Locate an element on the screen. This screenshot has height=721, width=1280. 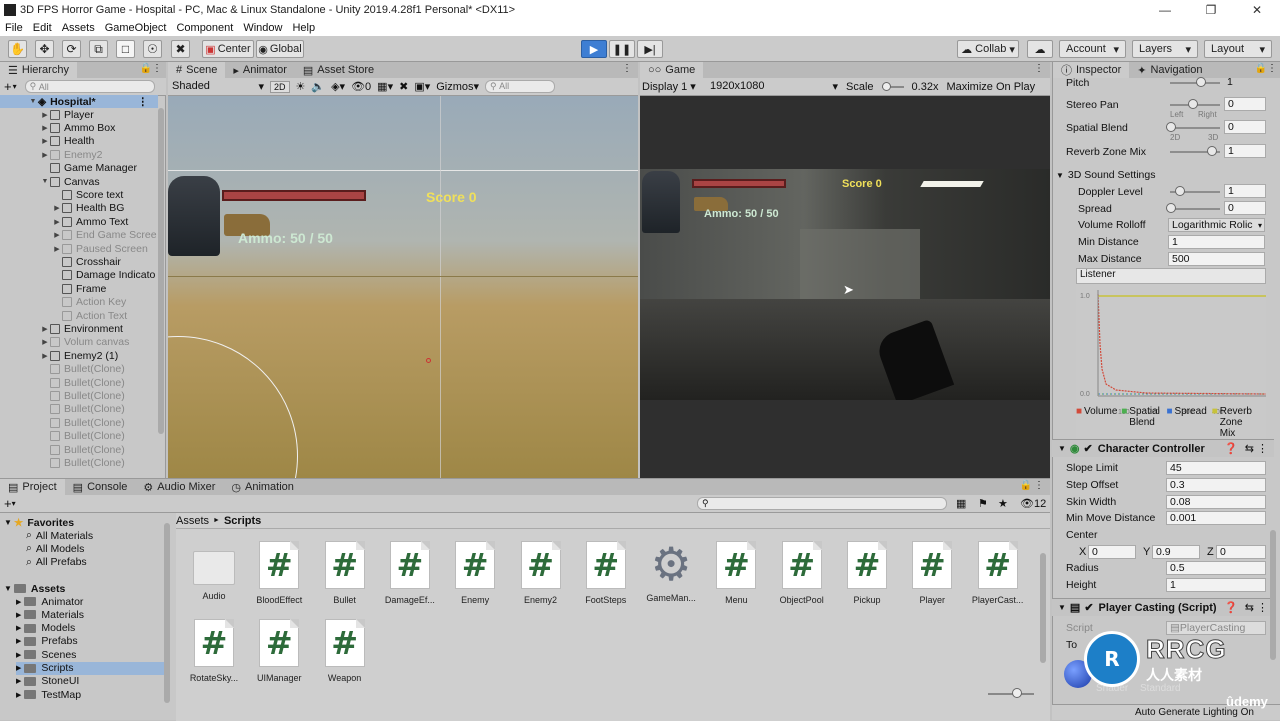
grid-toggle-icon: ▦▾ is located at coordinates (385, 86).